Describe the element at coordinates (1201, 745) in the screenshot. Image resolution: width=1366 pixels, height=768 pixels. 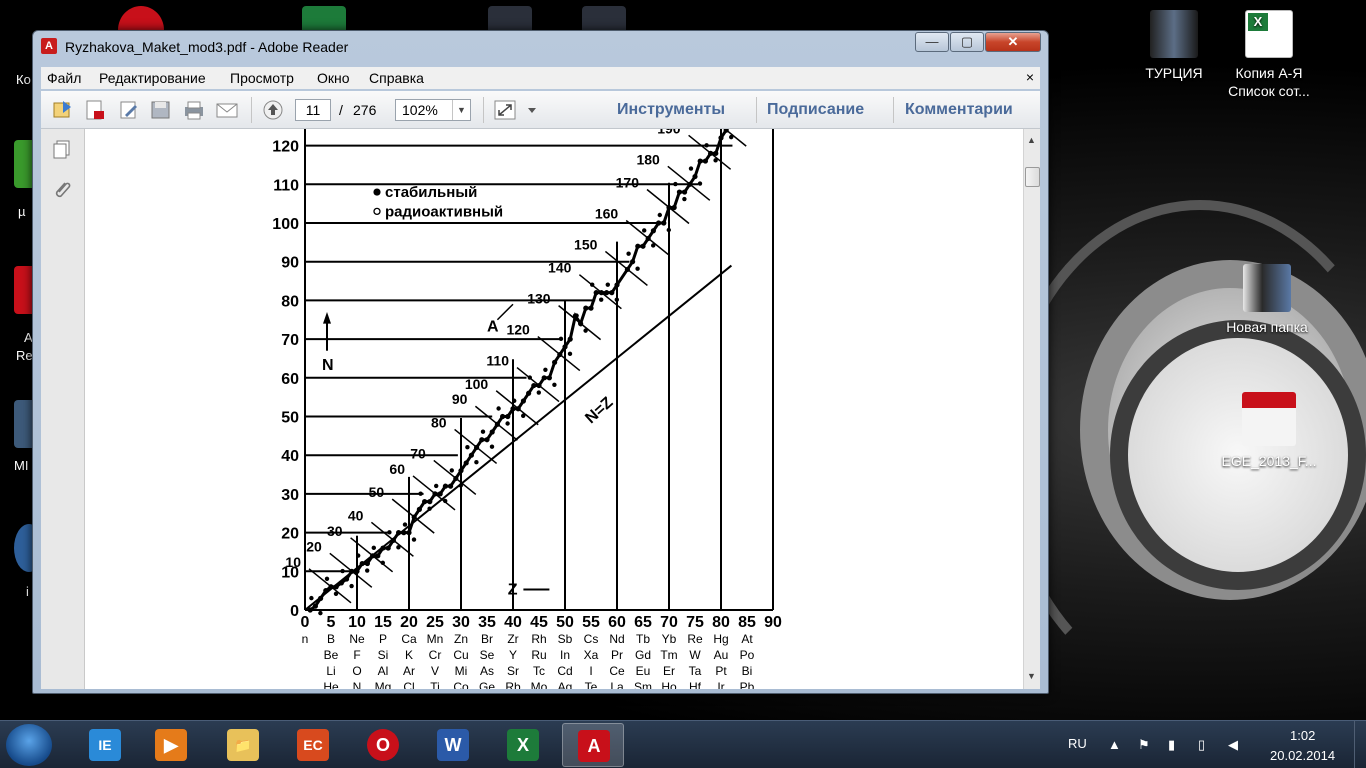
I see `battery-icon: ▯` at that location.